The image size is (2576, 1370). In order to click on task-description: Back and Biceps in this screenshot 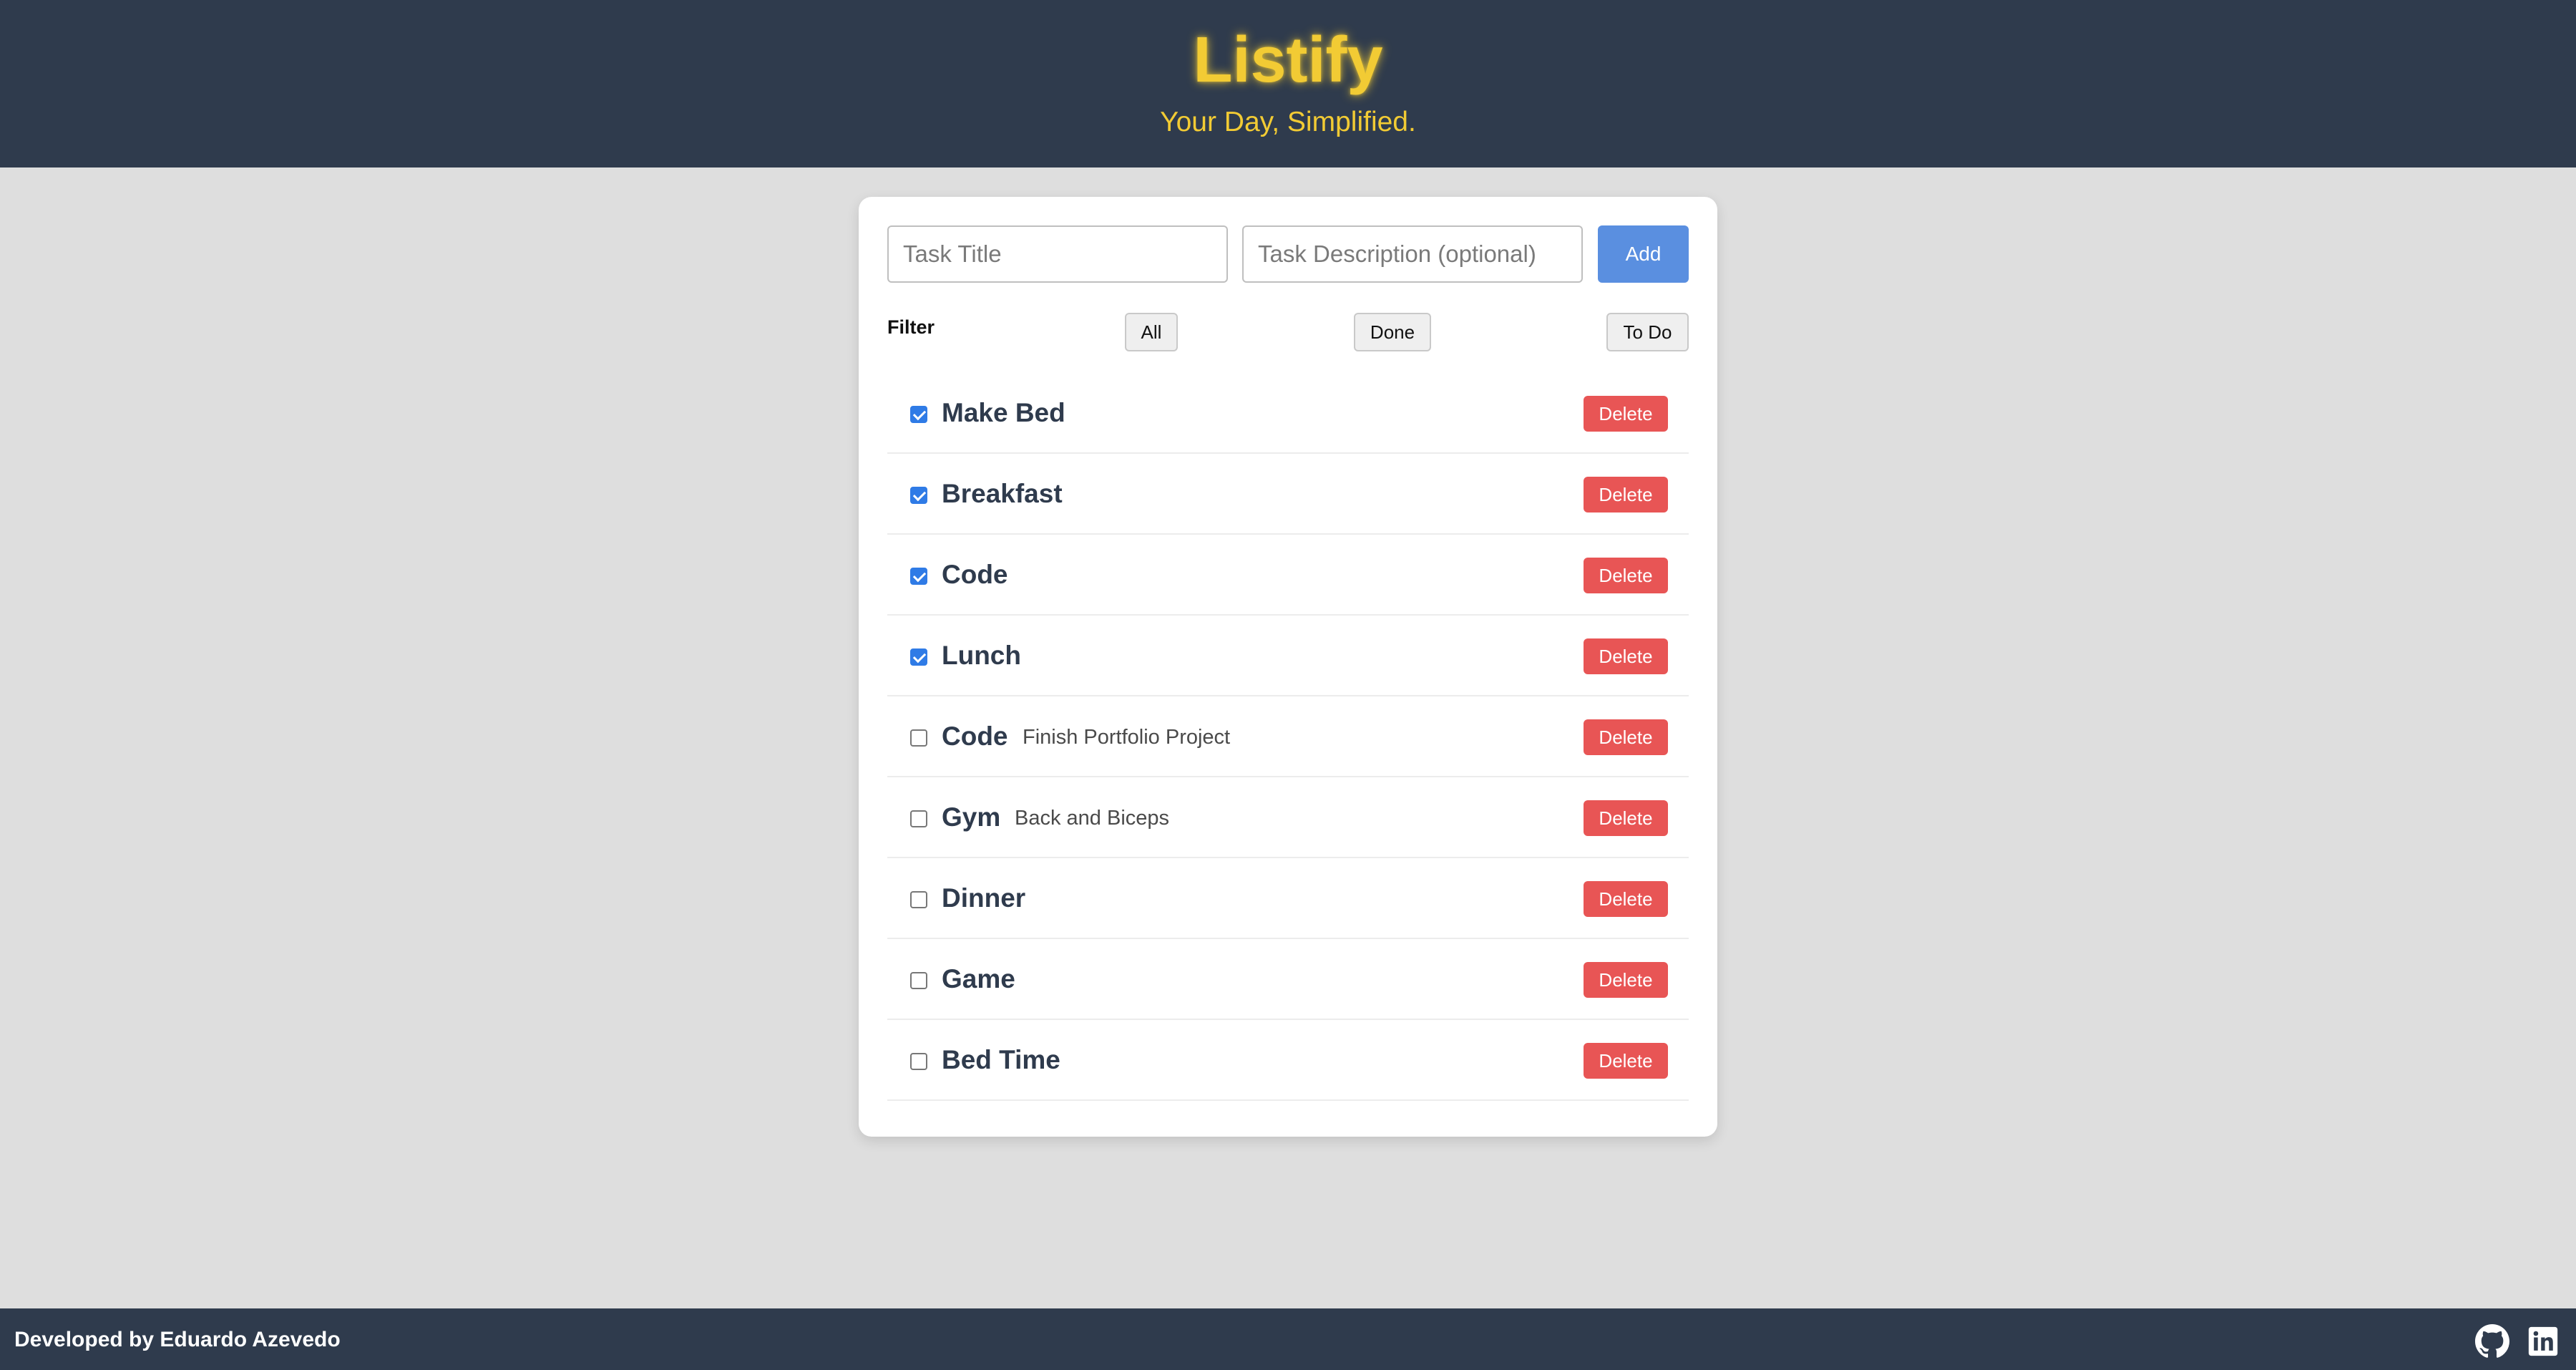, I will do `click(1092, 819)`.